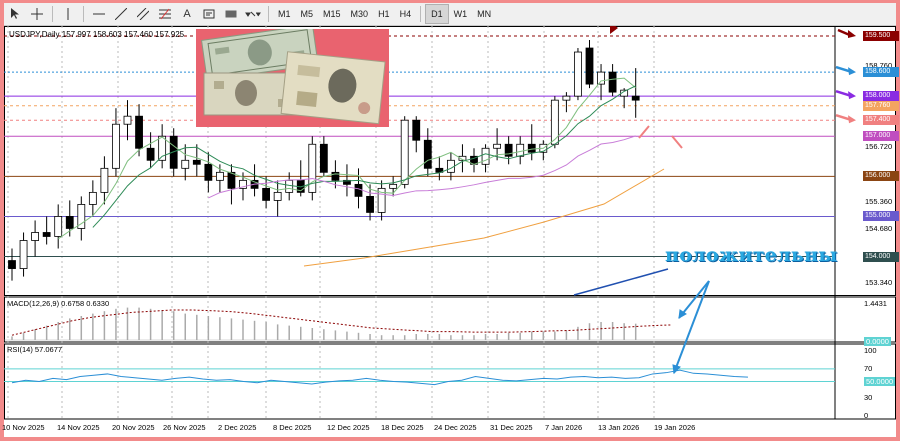 Image resolution: width=900 pixels, height=441 pixels. Describe the element at coordinates (677, 142) in the screenshot. I see `pink-arrow-down` at that location.